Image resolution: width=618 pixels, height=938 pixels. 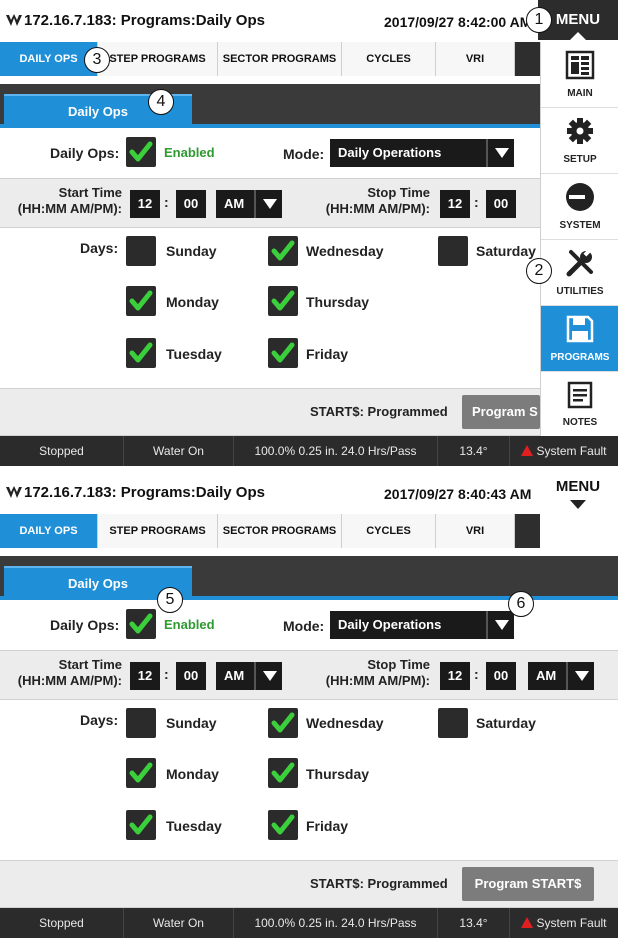 What do you see at coordinates (99, 720) in the screenshot?
I see `days-label: Days:` at bounding box center [99, 720].